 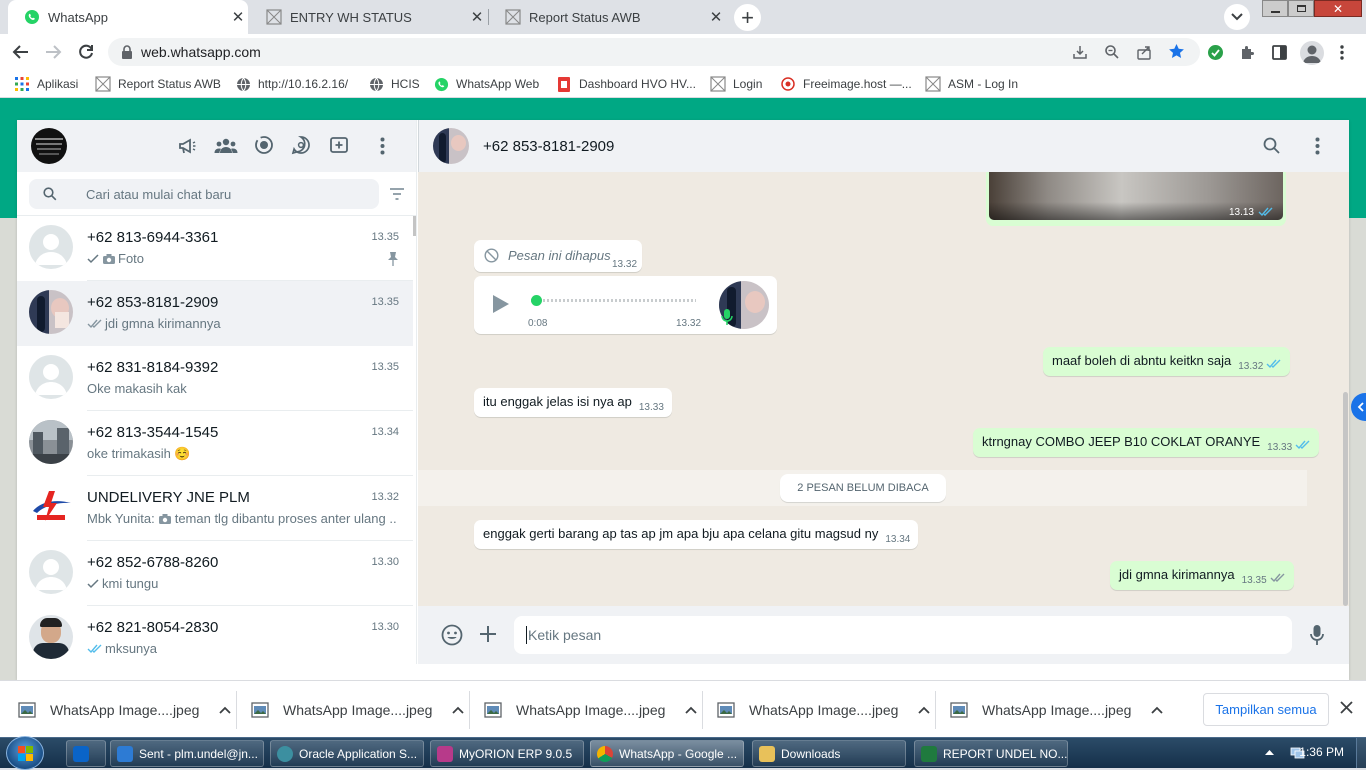 What do you see at coordinates (1272, 146) in the screenshot?
I see `search-messages-icon` at bounding box center [1272, 146].